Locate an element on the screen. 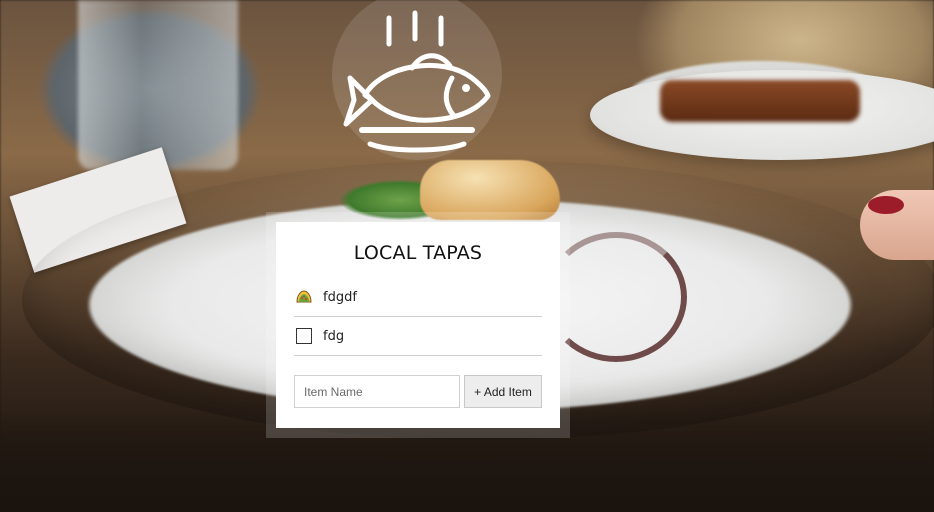 The width and height of the screenshot is (934, 512). fish-logo-icon is located at coordinates (417, 81).